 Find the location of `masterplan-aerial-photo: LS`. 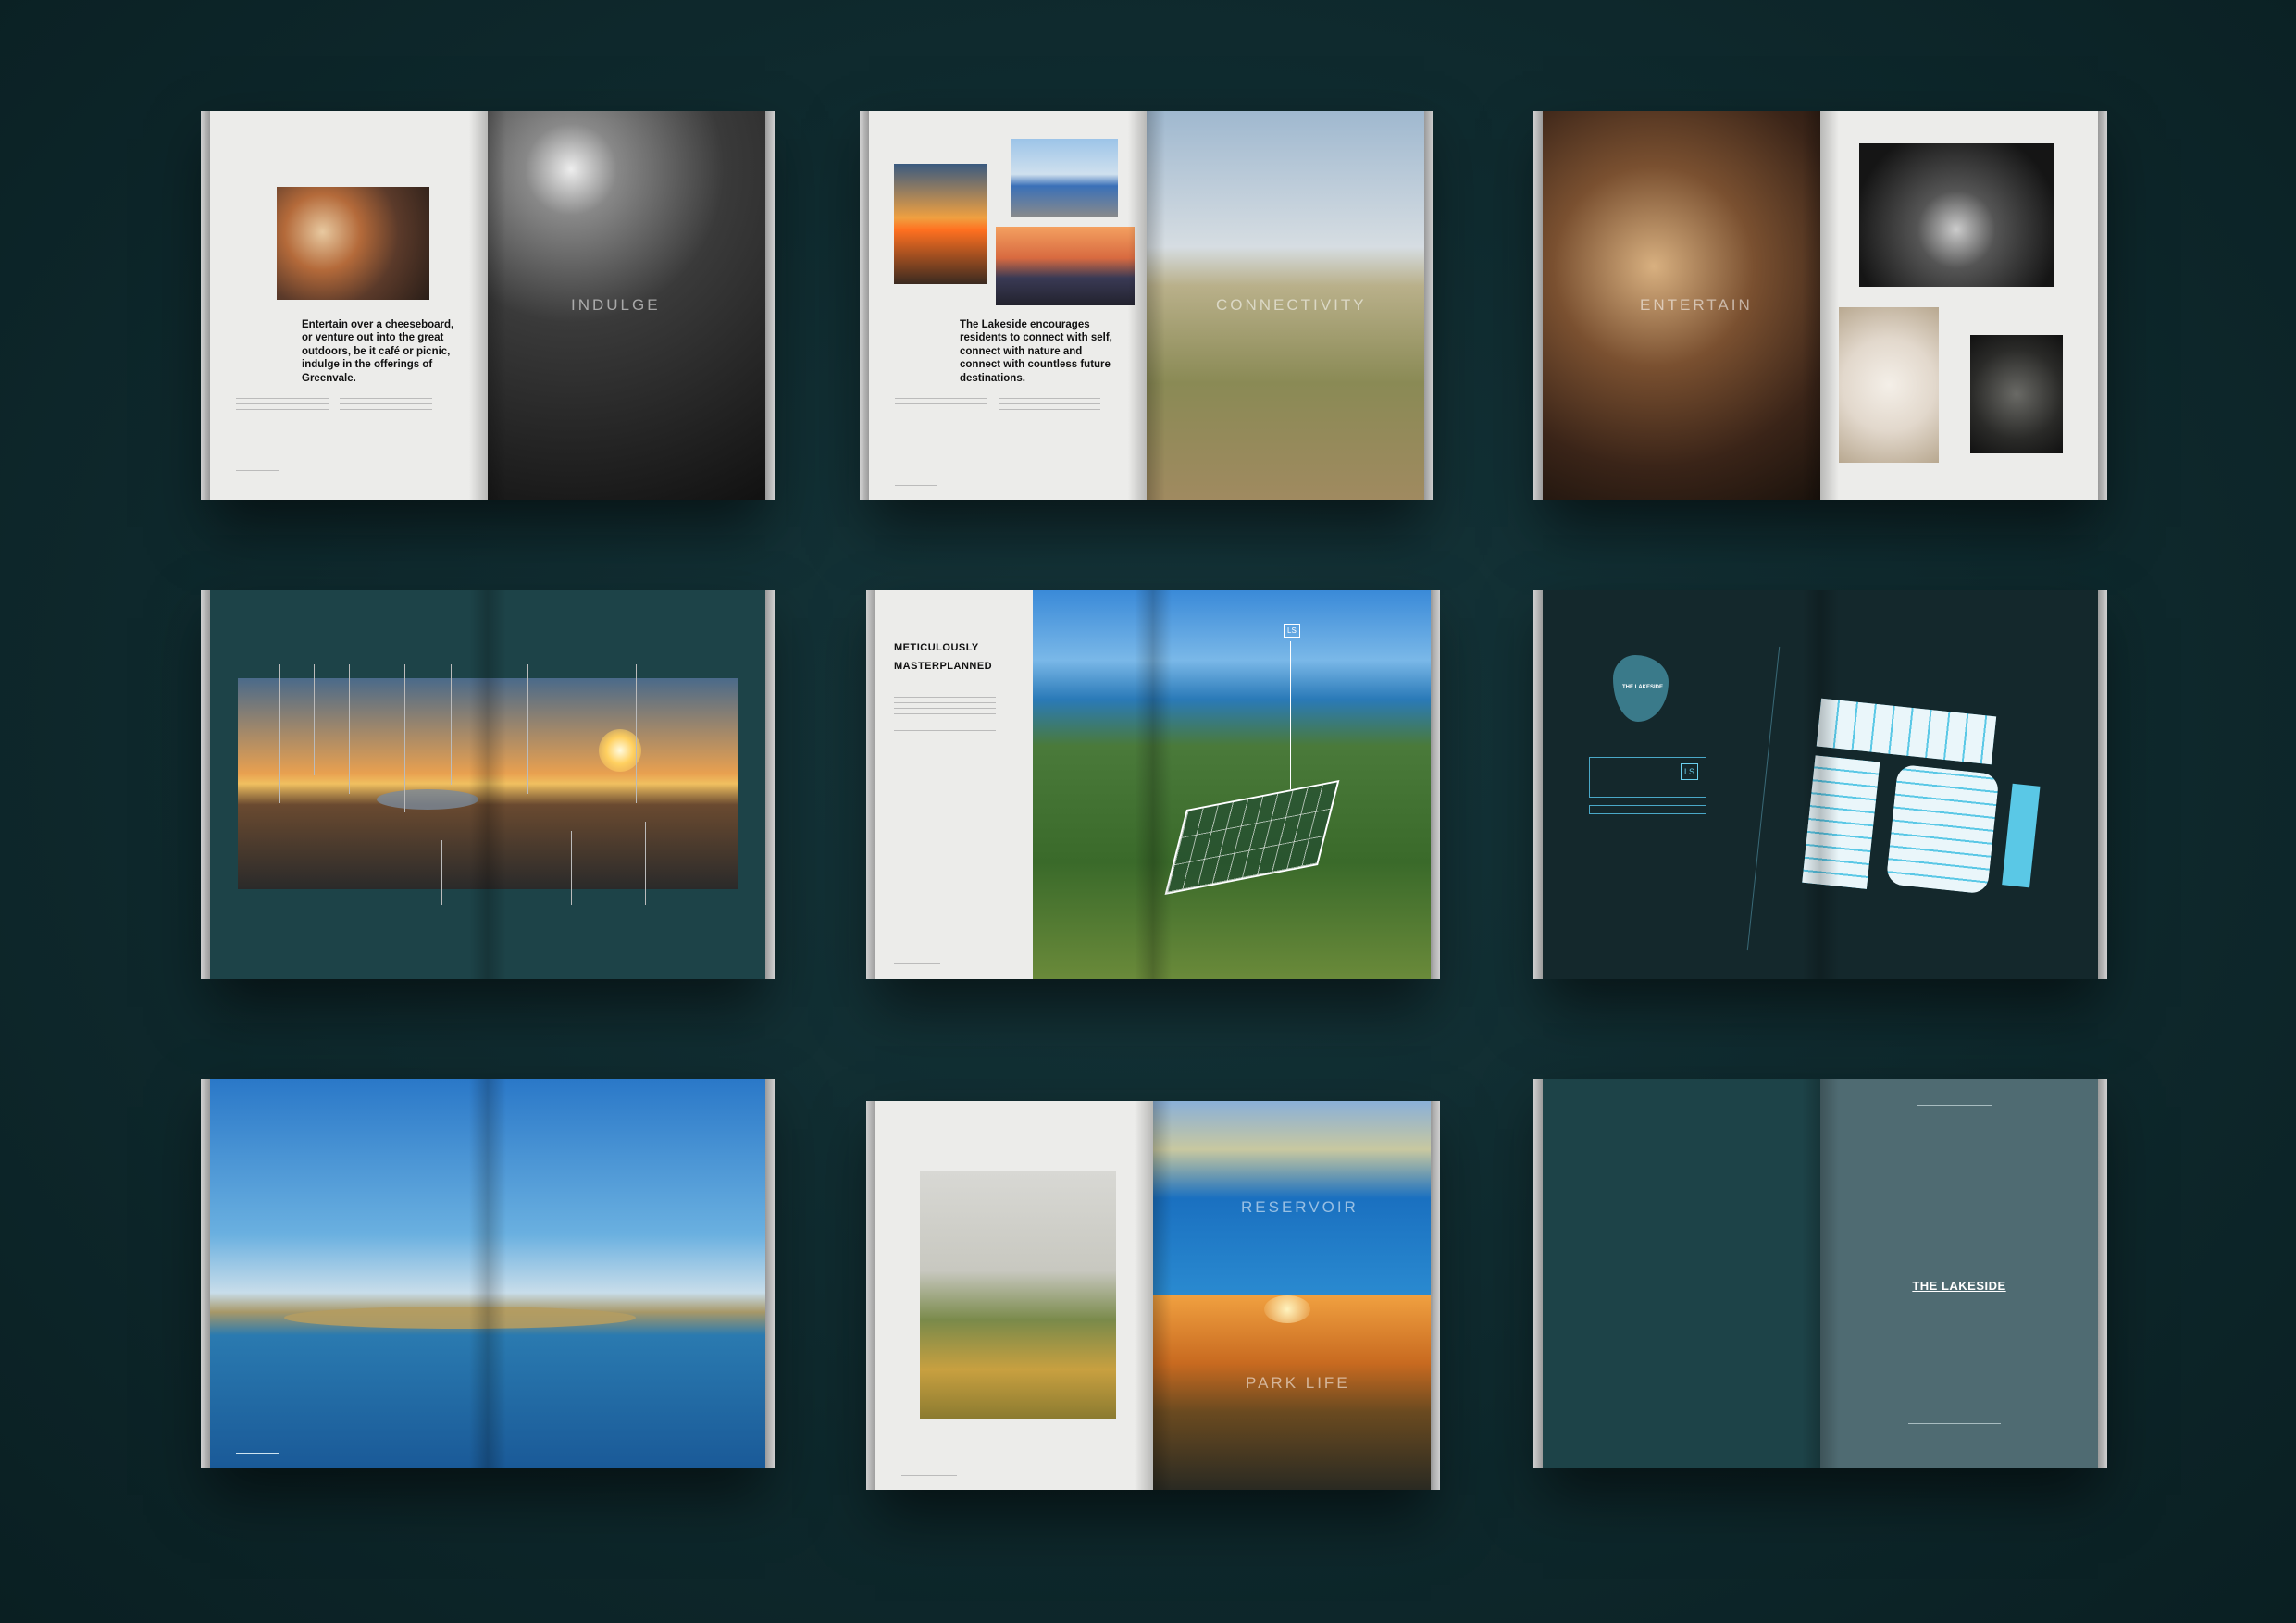

masterplan-aerial-photo: LS is located at coordinates (1232, 784).